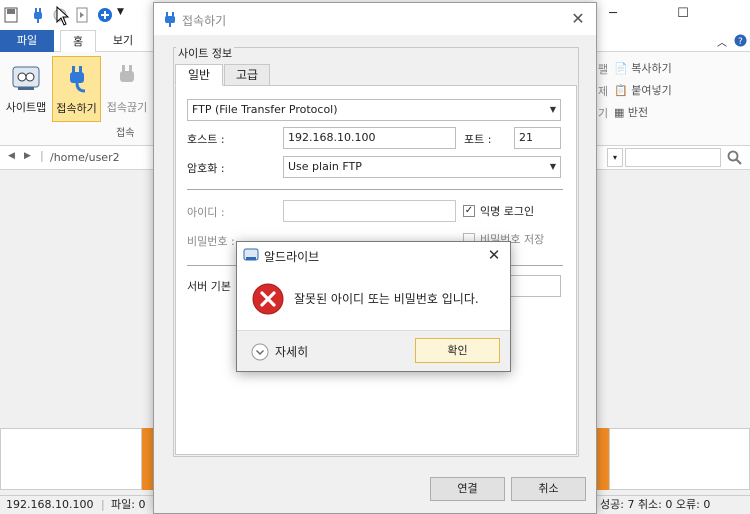  What do you see at coordinates (211, 241) in the screenshot?
I see `password-label: 비밀번호 :` at bounding box center [211, 241].